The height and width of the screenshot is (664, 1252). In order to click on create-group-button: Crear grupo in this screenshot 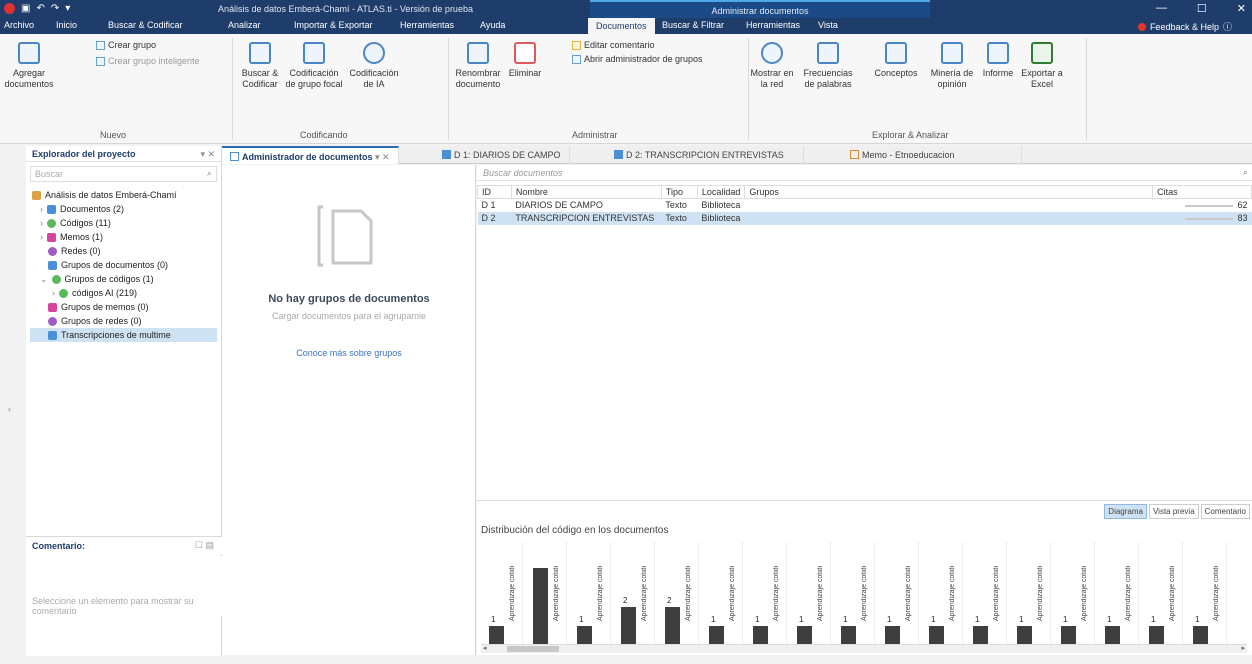, I will do `click(126, 45)`.